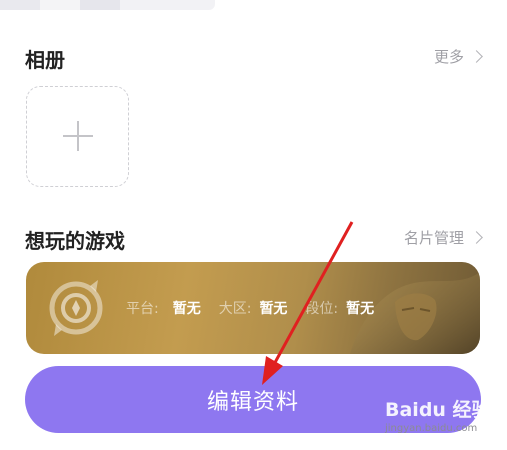 The height and width of the screenshot is (450, 507). Describe the element at coordinates (431, 428) in the screenshot. I see `watermark-url: jingyan.baidu.com` at that location.